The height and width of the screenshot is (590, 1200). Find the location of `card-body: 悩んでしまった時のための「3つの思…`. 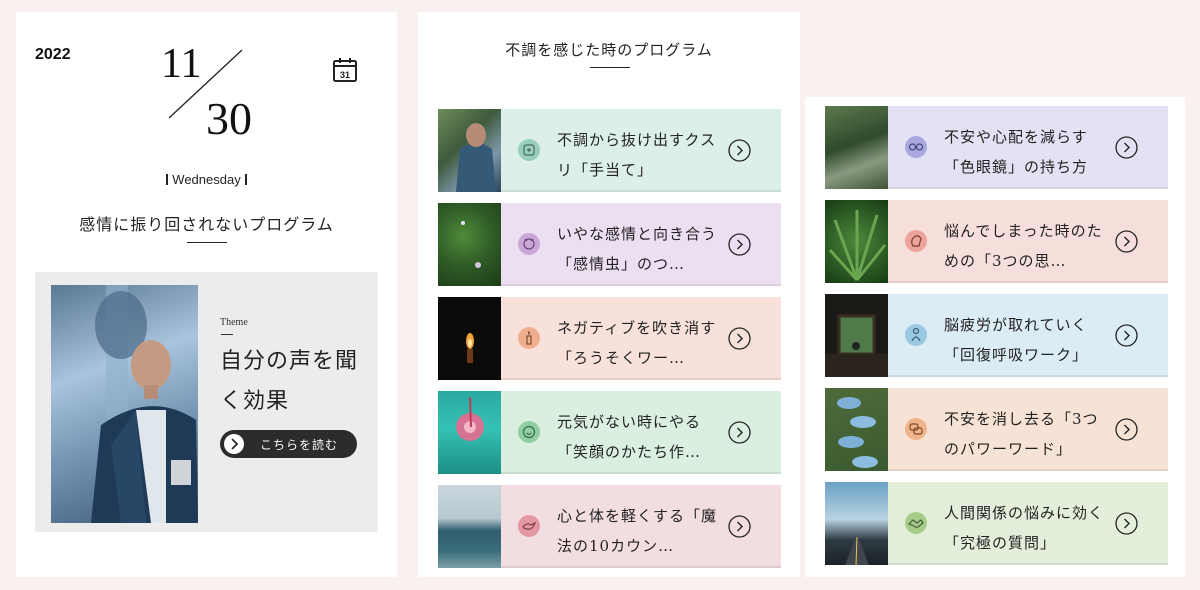

card-body: 悩んでしまった時のための「3つの思… is located at coordinates (1028, 241).